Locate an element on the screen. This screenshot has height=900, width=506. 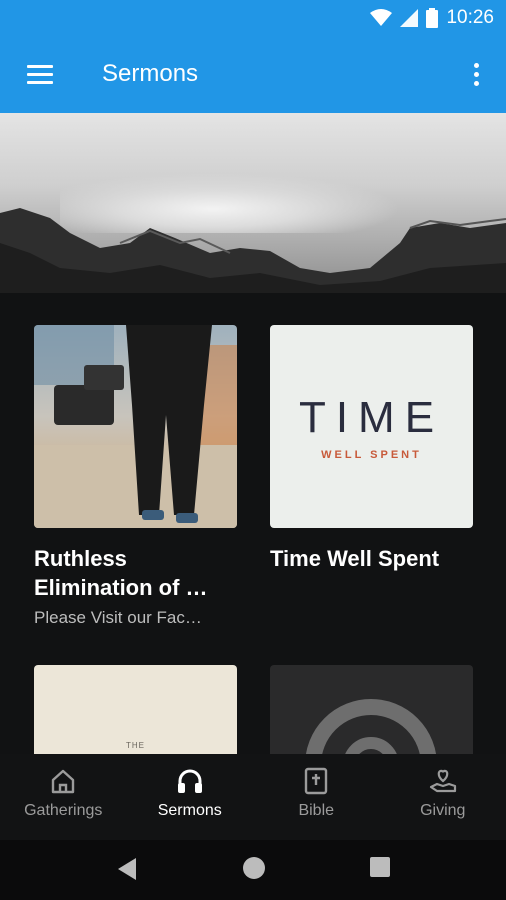
battery-icon is located at coordinates (432, 18).